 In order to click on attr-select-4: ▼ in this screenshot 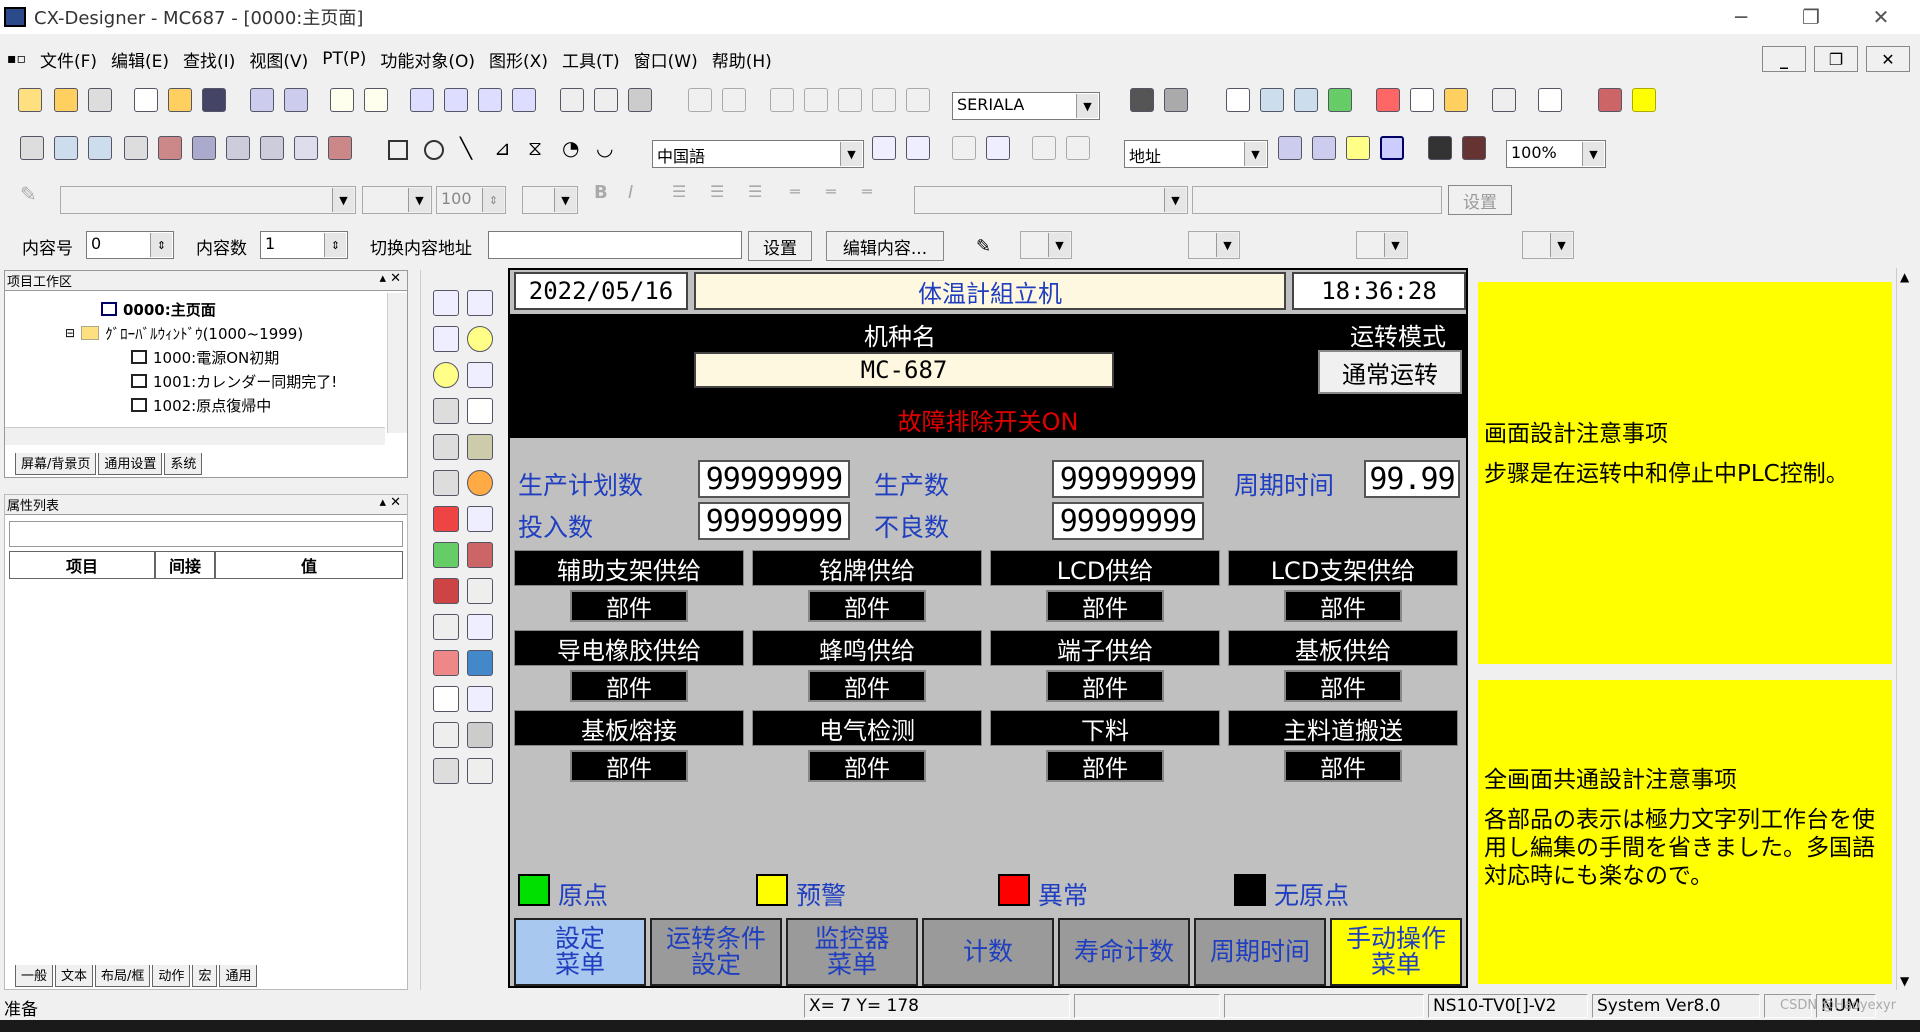, I will do `click(1548, 245)`.